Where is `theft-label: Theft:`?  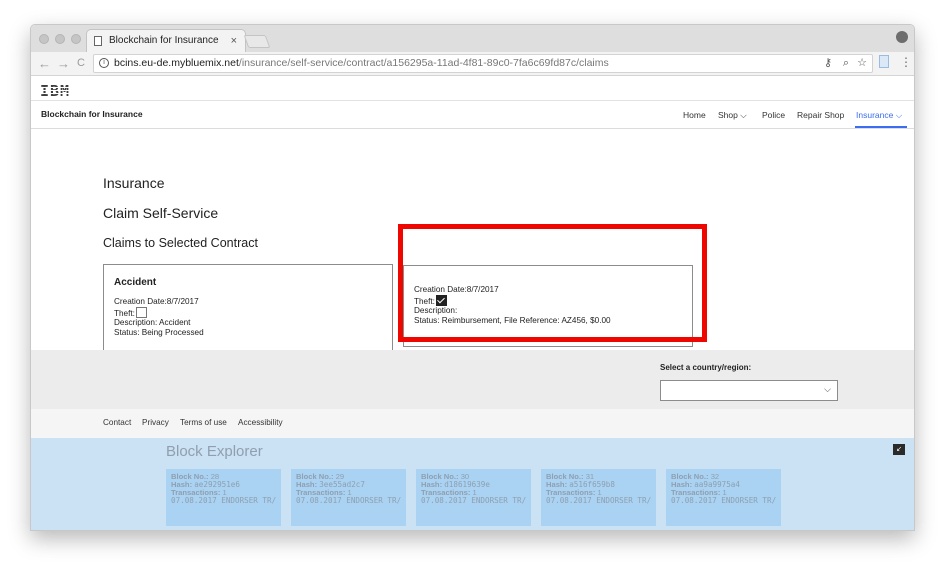
theft-label: Theft: is located at coordinates (124, 313).